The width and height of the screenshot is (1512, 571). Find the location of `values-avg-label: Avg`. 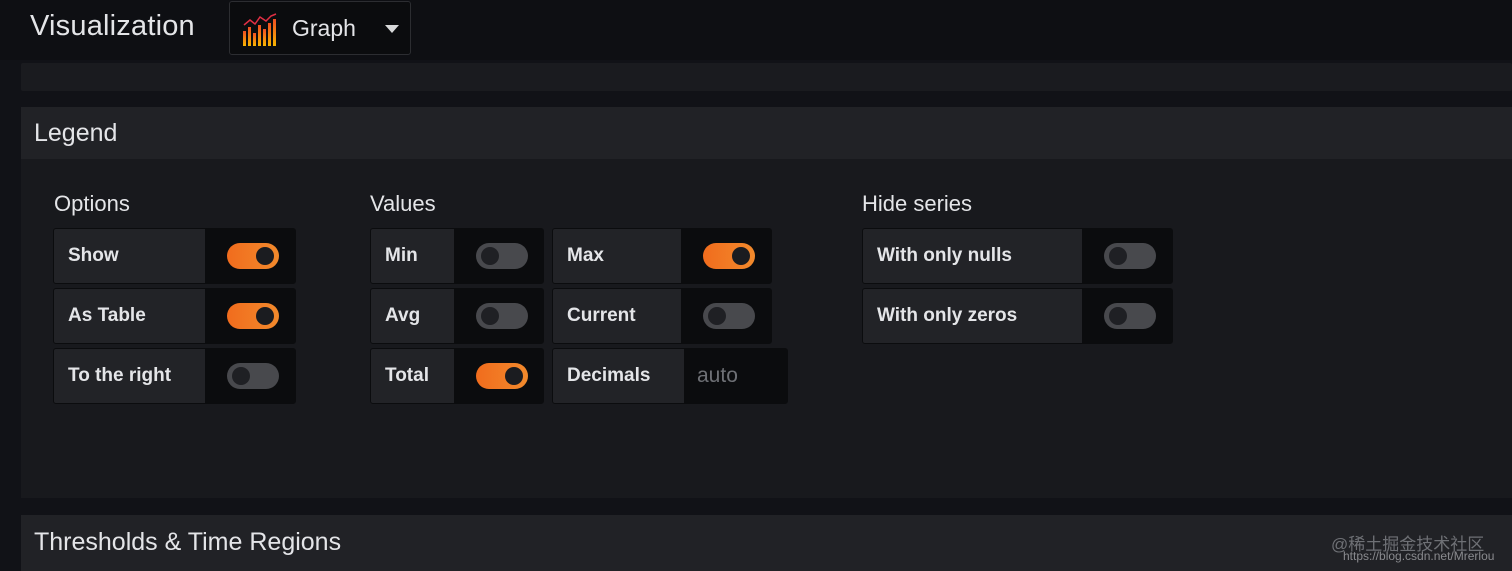

values-avg-label: Avg is located at coordinates (403, 315).